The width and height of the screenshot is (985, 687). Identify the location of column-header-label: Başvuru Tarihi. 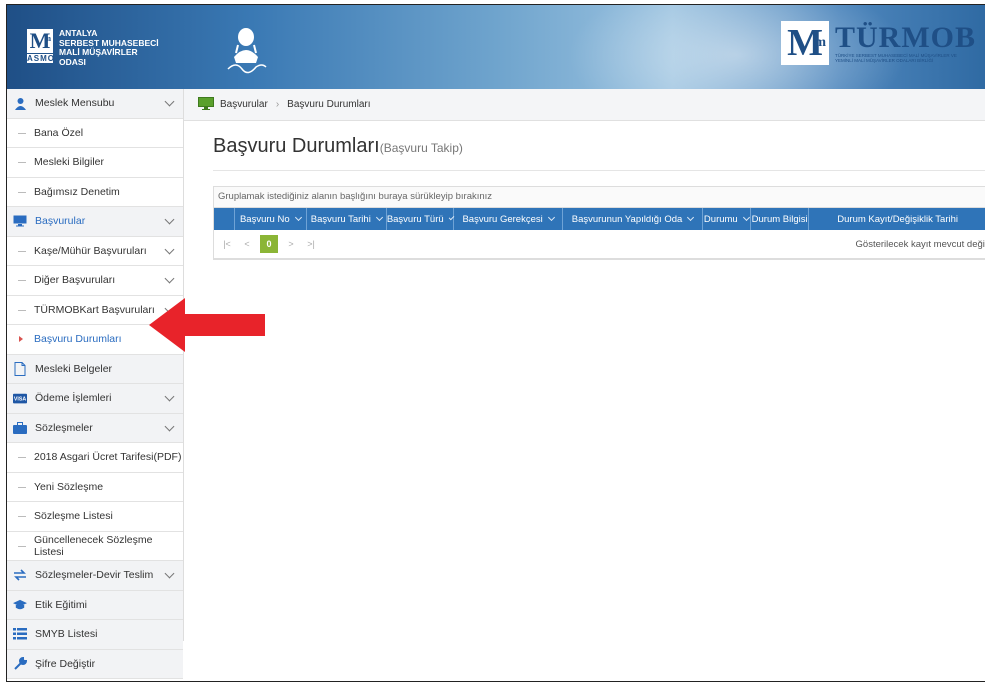
(340, 219).